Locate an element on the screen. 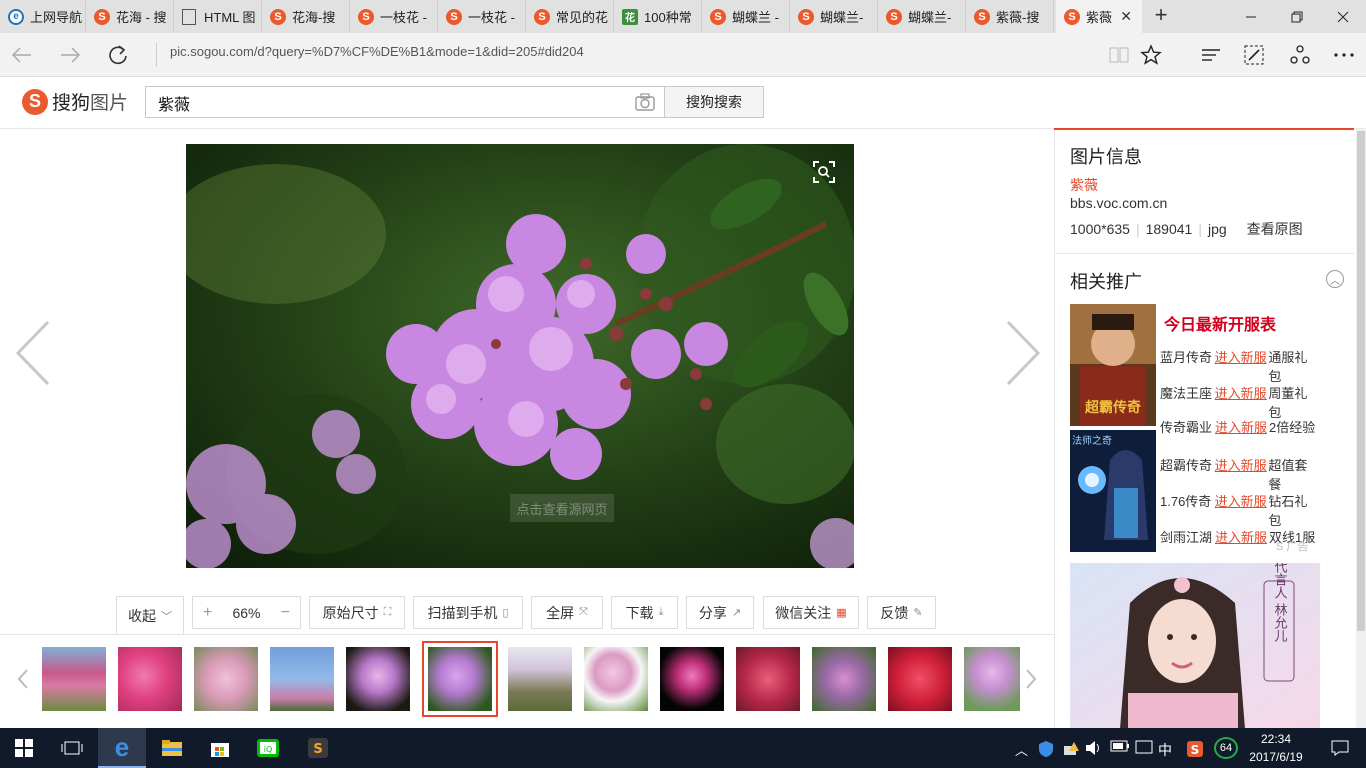 The height and width of the screenshot is (768, 1366). browser-tab: S 常见的花 is located at coordinates (570, 16).